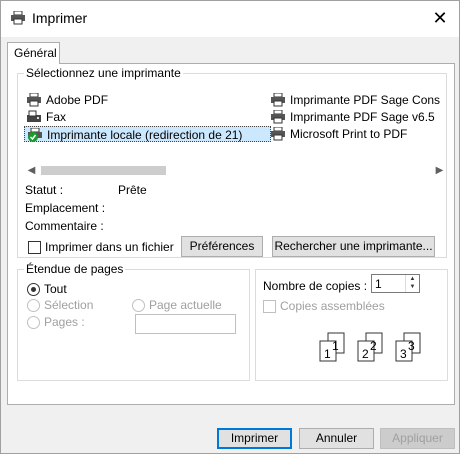 The image size is (460, 454). I want to click on close-button: ✕, so click(440, 18).